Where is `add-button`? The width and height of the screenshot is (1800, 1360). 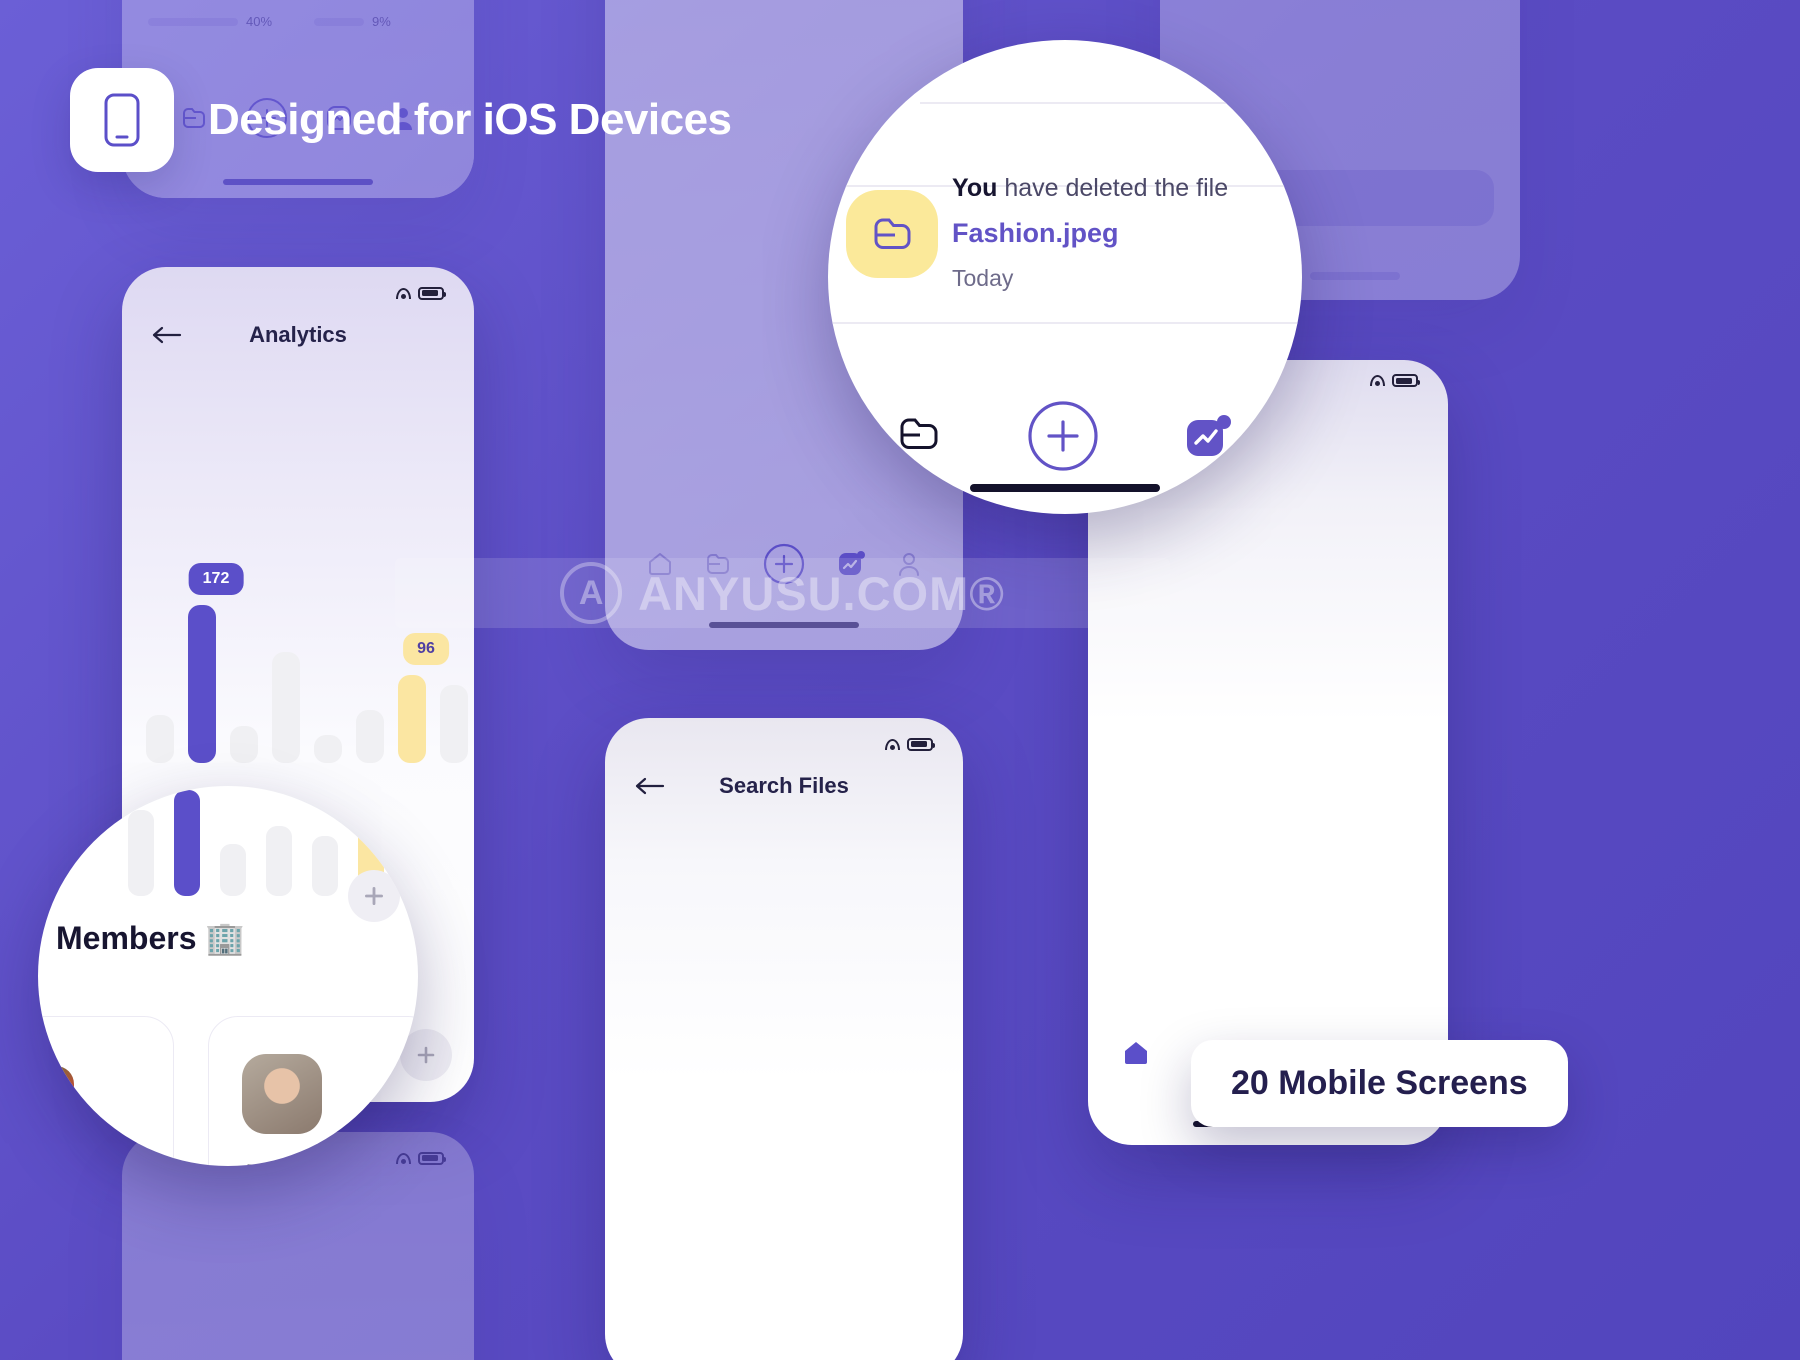 add-button is located at coordinates (374, 896).